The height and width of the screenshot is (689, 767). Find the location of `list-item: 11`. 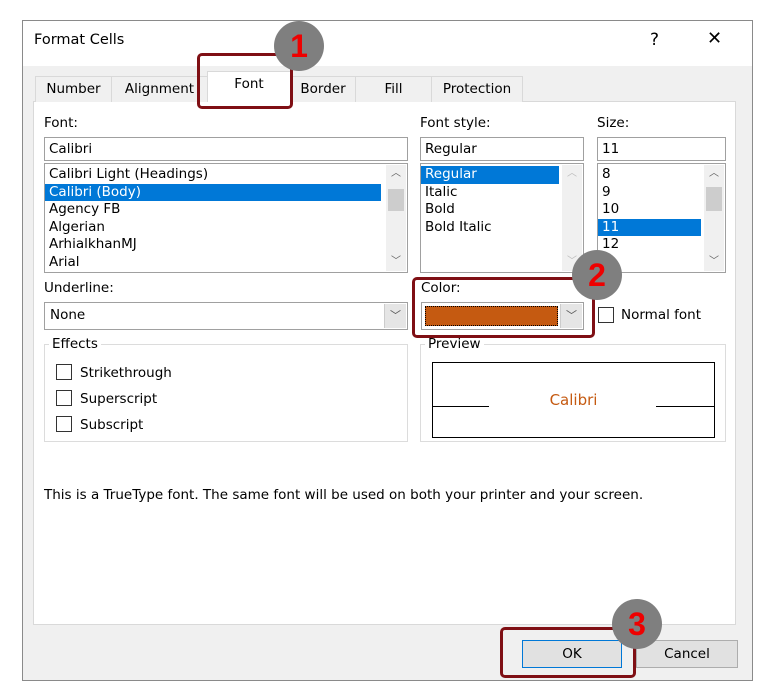

list-item: 11 is located at coordinates (649, 227).